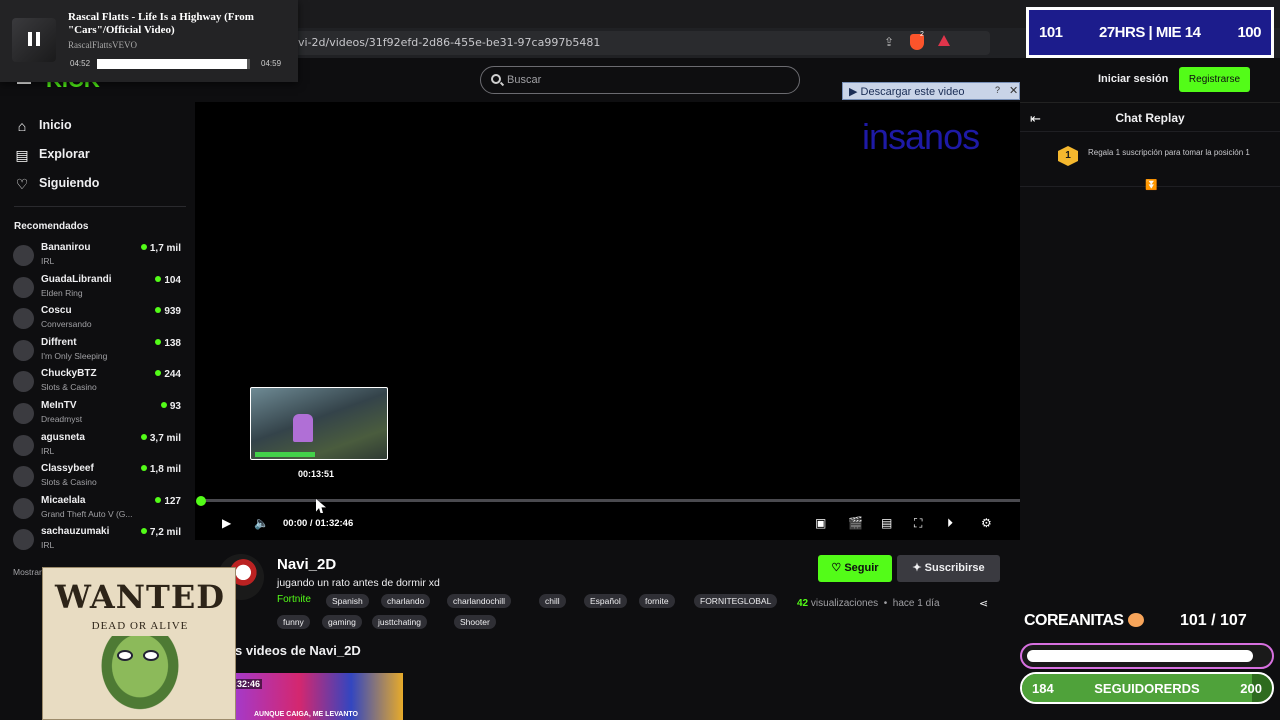 Image resolution: width=1280 pixels, height=720 pixels. I want to click on viewer-count: 93, so click(171, 406).